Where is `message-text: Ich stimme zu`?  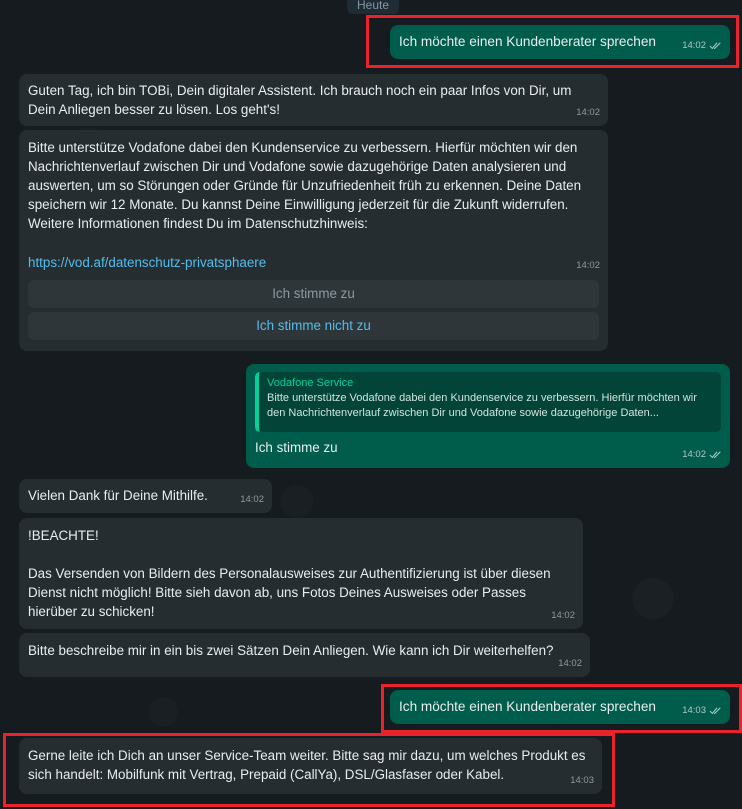 message-text: Ich stimme zu is located at coordinates (296, 447).